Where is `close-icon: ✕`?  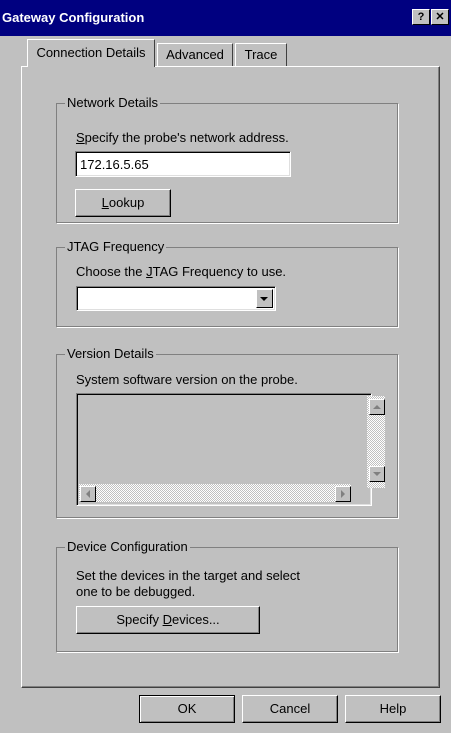 close-icon: ✕ is located at coordinates (440, 17).